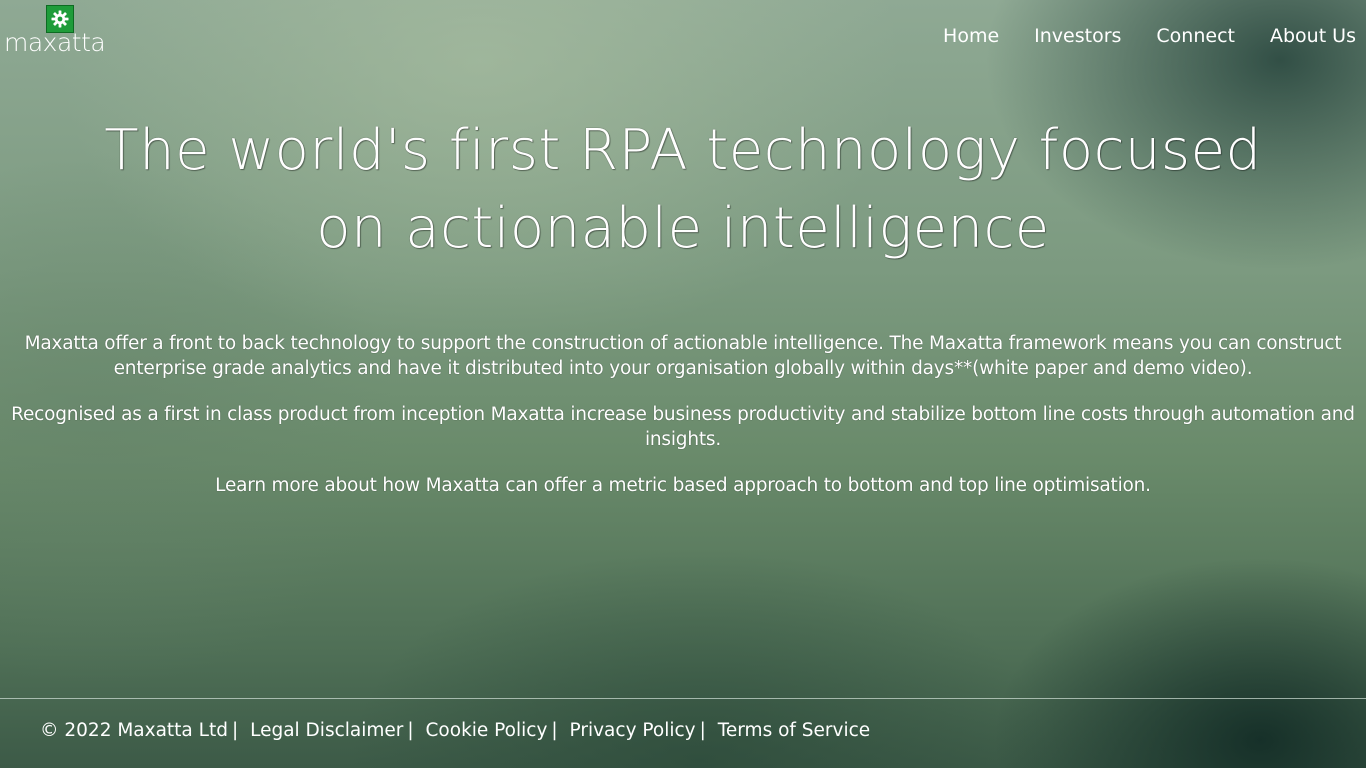  Describe the element at coordinates (326, 730) in the screenshot. I see `footer-link-legal-disclaimer: Legal Disclaimer` at that location.